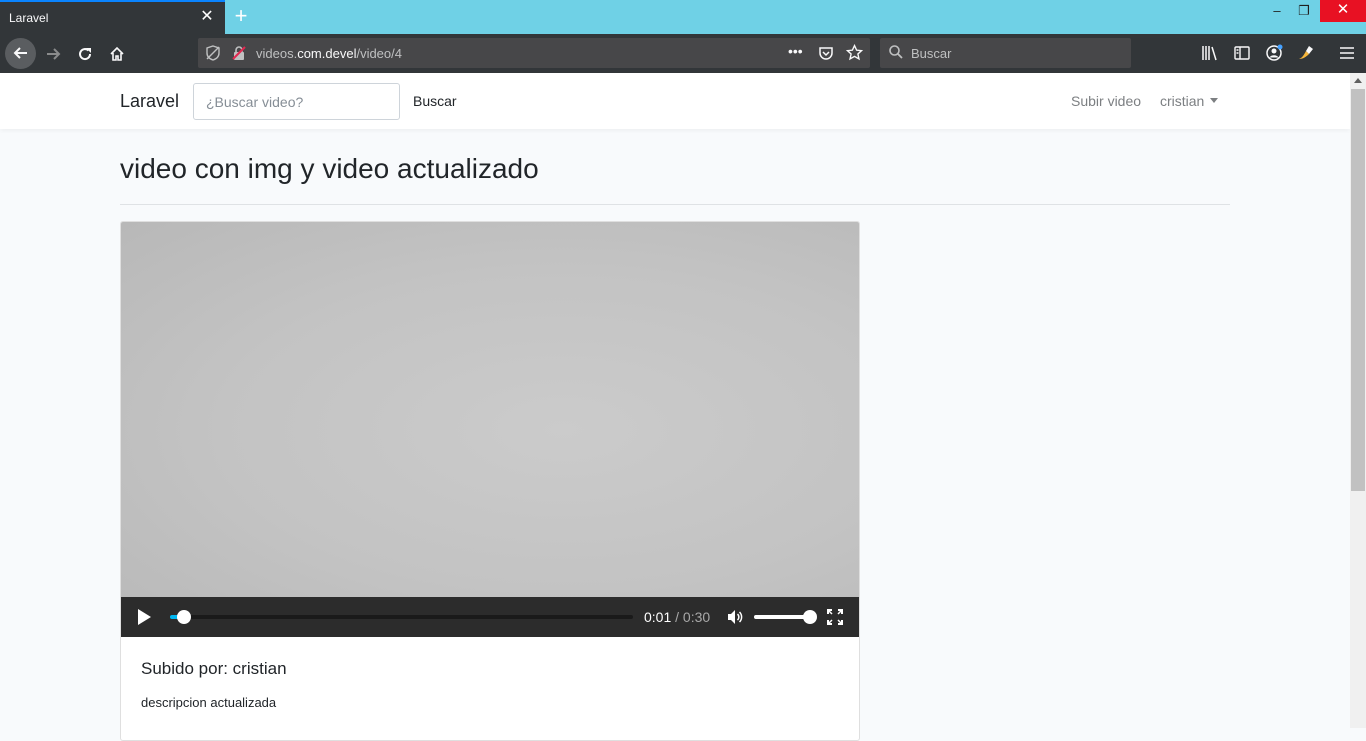 The width and height of the screenshot is (1366, 741). Describe the element at coordinates (20, 53) in the screenshot. I see `back-icon` at that location.